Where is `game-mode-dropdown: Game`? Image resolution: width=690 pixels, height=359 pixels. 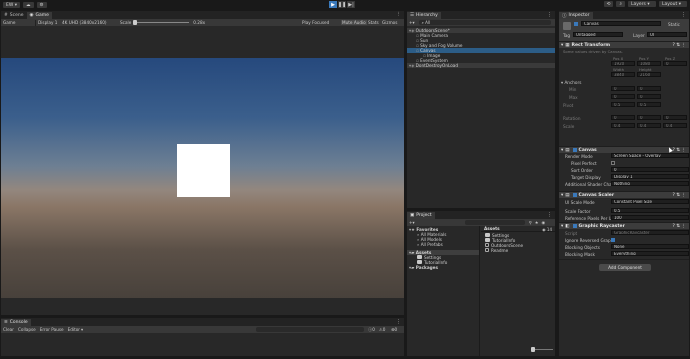 game-mode-dropdown: Game is located at coordinates (18, 22).